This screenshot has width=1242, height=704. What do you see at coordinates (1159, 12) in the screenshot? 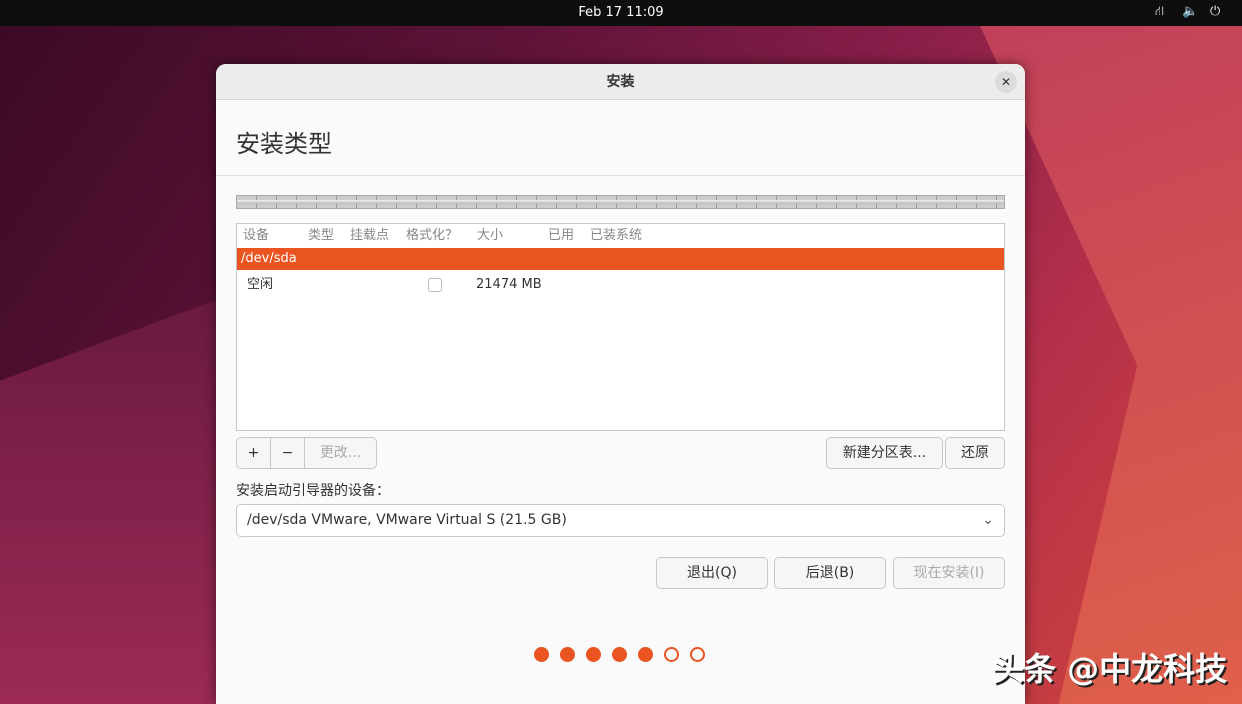
I see `network-icon: ⛙` at bounding box center [1159, 12].